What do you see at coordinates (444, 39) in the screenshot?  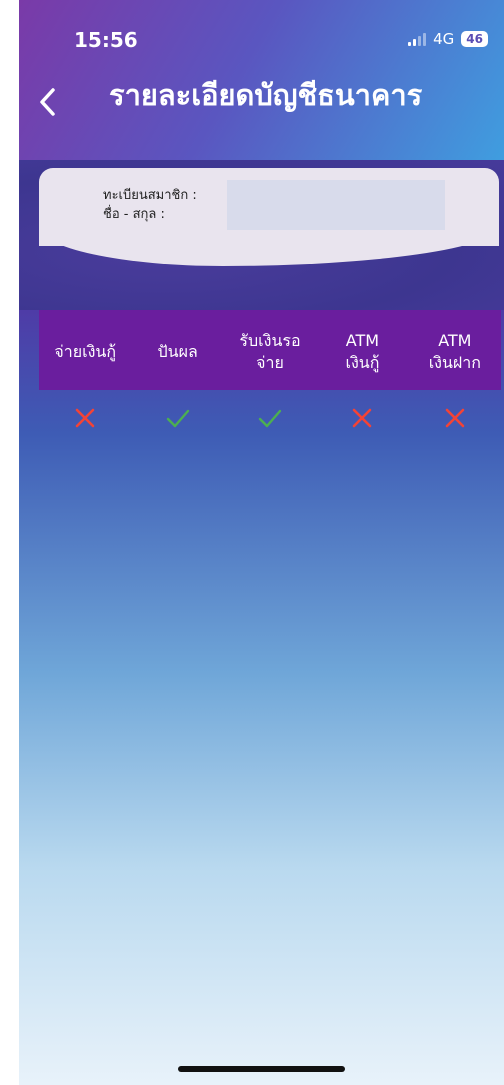 I see `network-label: 4G` at bounding box center [444, 39].